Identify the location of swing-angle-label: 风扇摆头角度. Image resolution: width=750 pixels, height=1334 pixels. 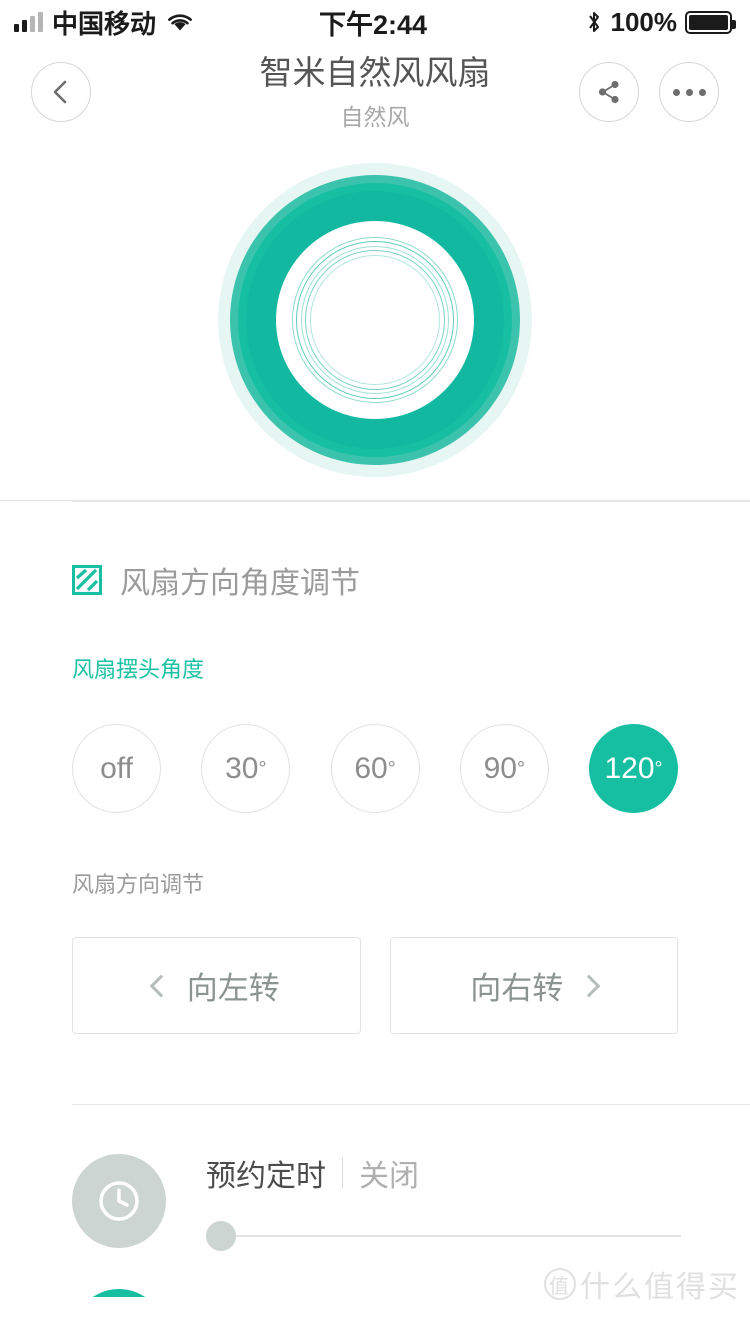
(138, 669).